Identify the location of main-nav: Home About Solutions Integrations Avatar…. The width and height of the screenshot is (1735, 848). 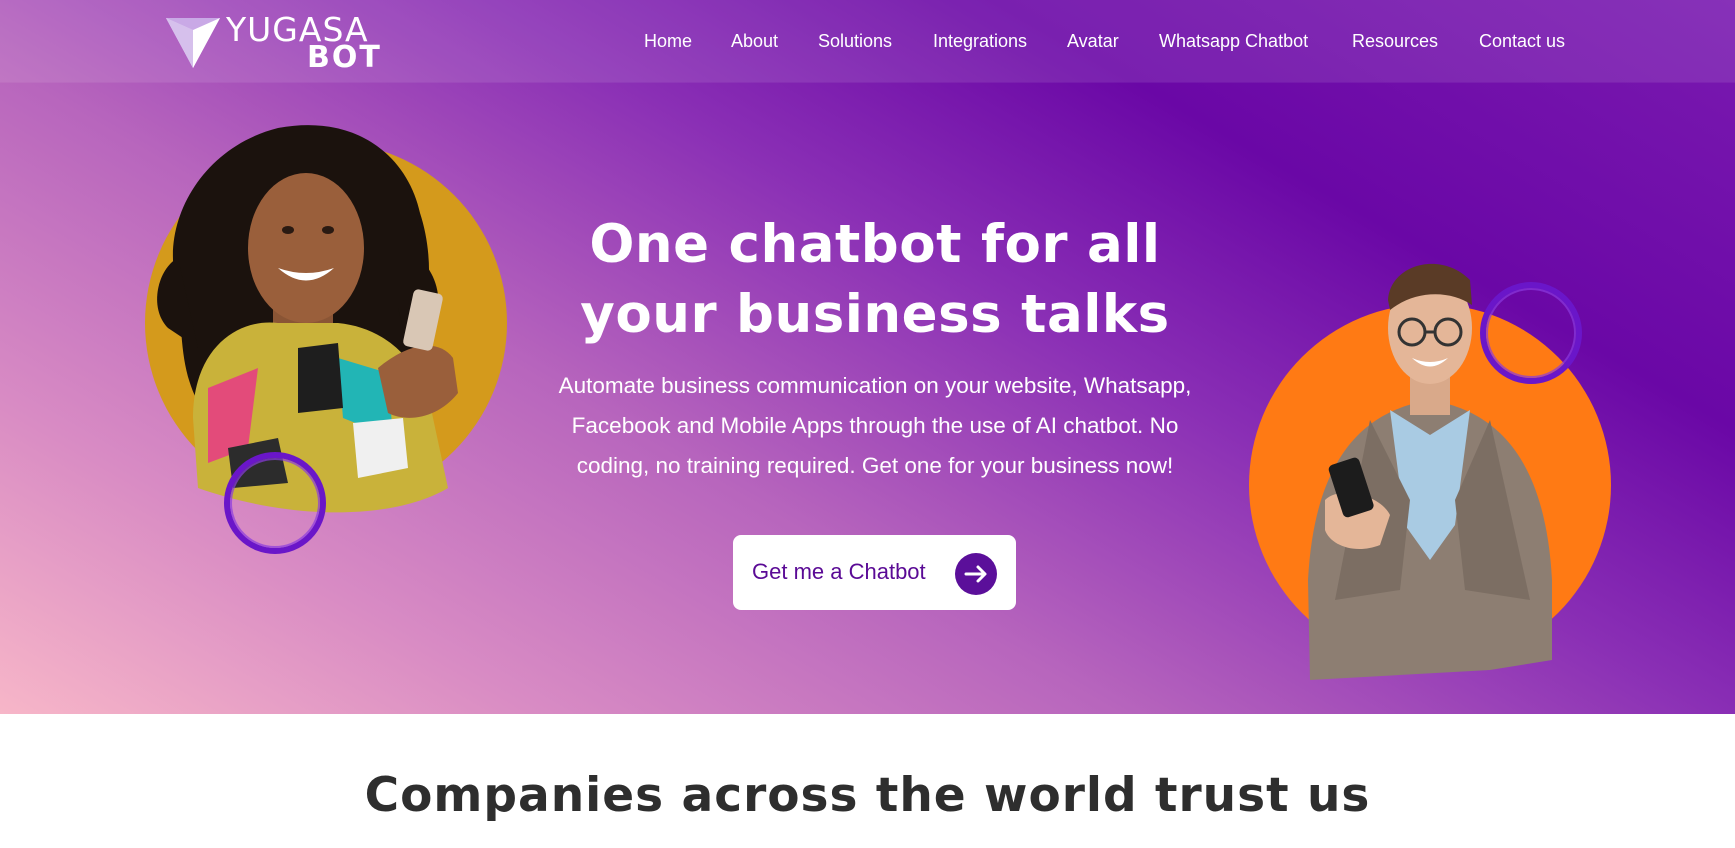
(867, 42).